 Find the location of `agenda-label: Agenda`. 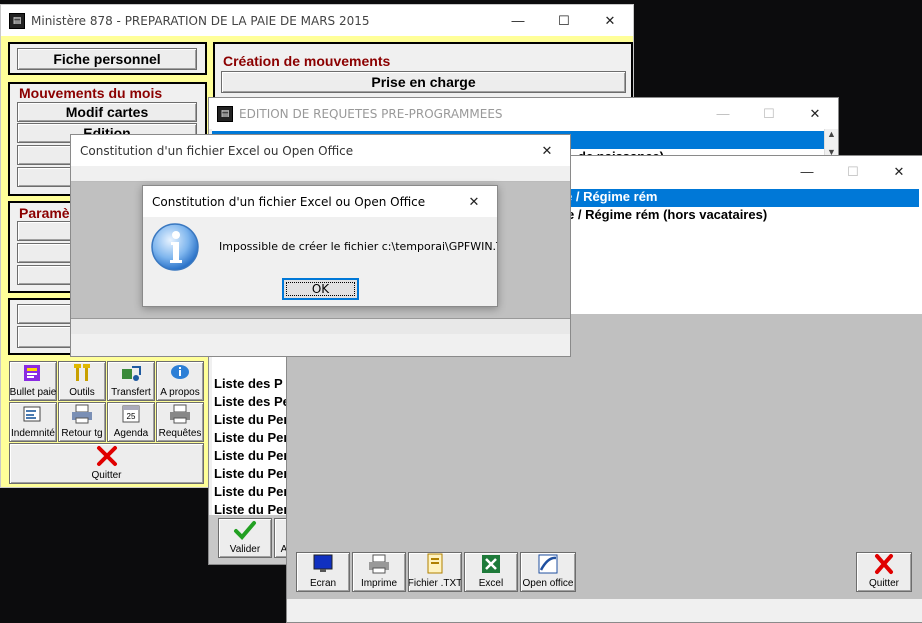

agenda-label: Agenda is located at coordinates (131, 433).